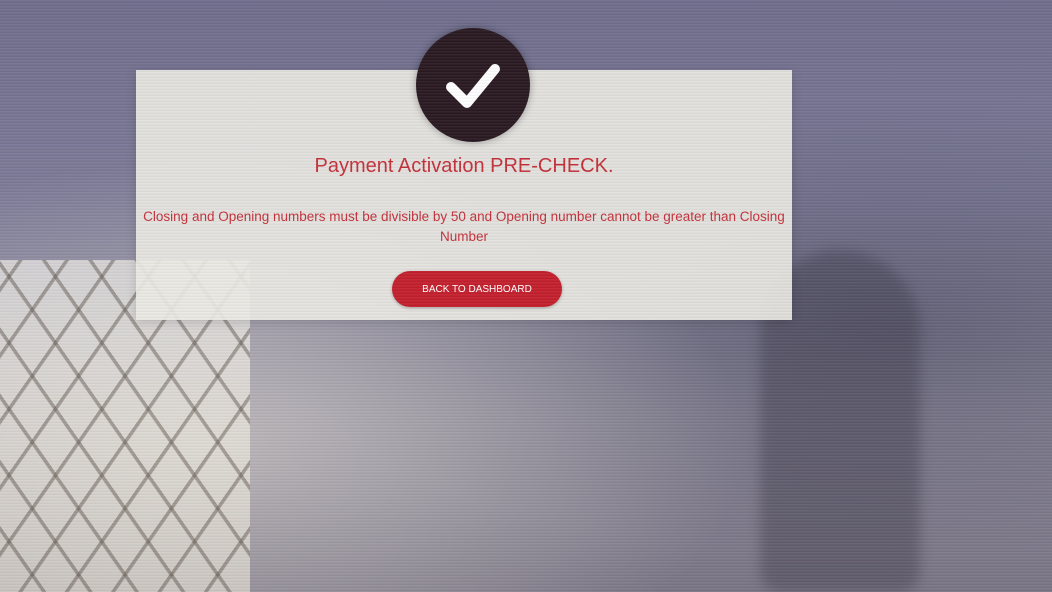  Describe the element at coordinates (477, 289) in the screenshot. I see `back-to-dashboard-button: BACK TO DASHBOARD` at that location.